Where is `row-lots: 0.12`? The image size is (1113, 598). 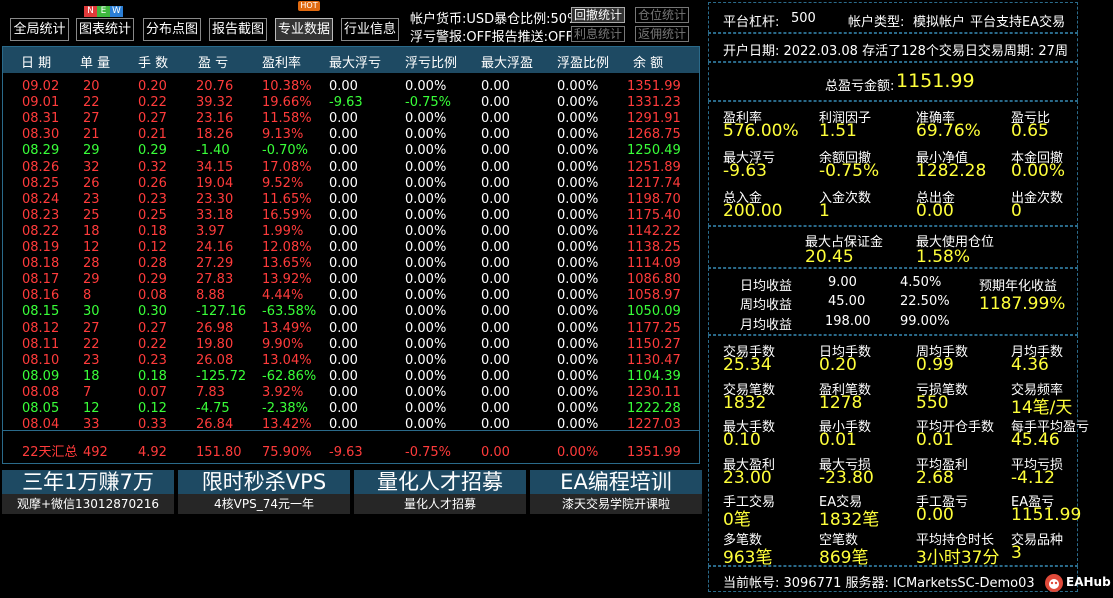
row-lots: 0.12 is located at coordinates (152, 408).